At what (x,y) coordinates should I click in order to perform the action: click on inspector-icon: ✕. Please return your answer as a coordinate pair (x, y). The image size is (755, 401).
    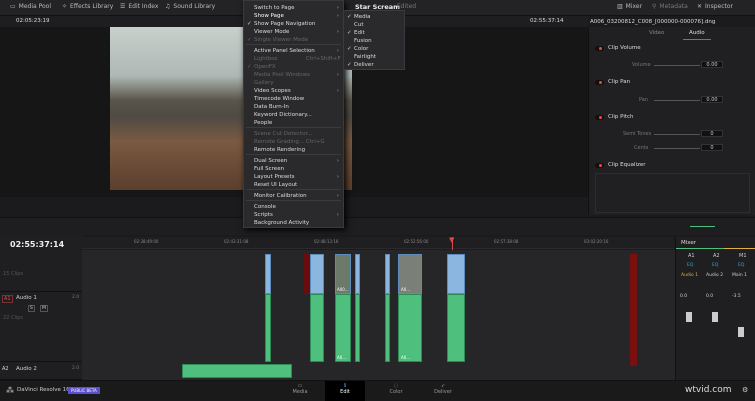
    Looking at the image, I should click on (700, 6).